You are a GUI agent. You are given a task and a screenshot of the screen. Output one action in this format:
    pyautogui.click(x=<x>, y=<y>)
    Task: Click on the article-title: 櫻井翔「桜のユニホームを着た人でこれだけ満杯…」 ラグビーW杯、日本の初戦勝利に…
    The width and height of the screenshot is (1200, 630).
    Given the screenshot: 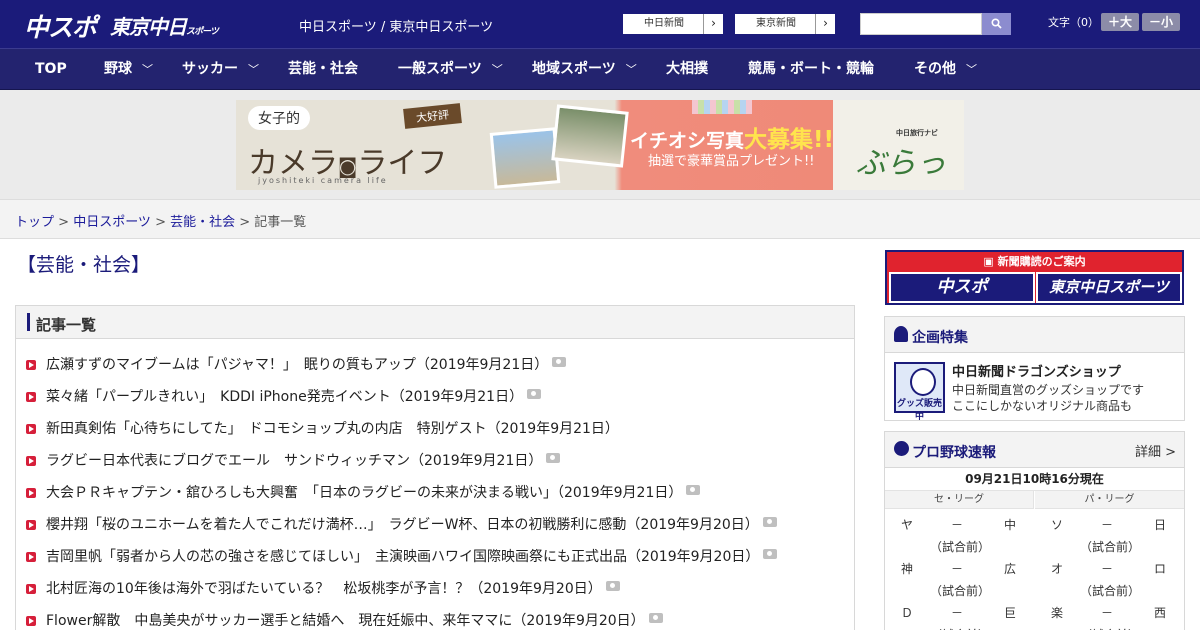 What is the action you would take?
    pyautogui.click(x=402, y=525)
    